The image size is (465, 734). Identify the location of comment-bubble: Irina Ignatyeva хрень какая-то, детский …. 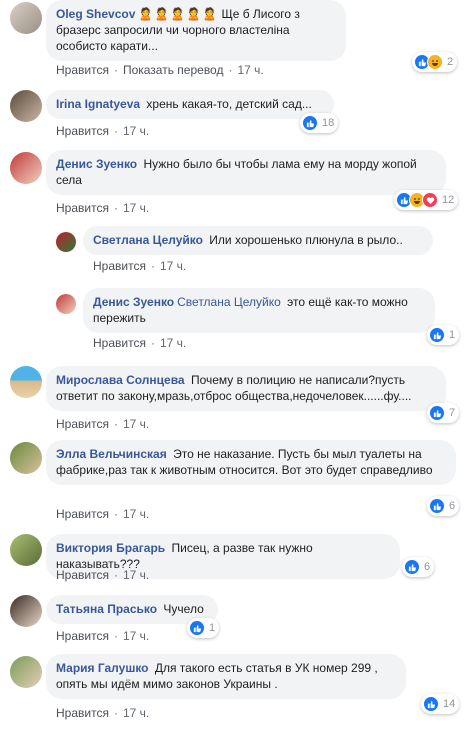
(190, 104).